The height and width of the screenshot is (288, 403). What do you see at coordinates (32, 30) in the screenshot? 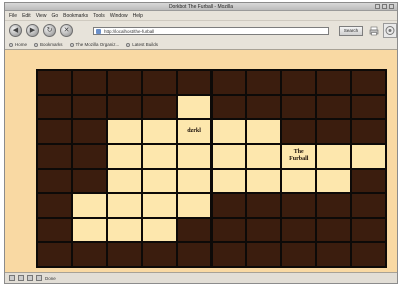
I see `forward-button: ▶` at bounding box center [32, 30].